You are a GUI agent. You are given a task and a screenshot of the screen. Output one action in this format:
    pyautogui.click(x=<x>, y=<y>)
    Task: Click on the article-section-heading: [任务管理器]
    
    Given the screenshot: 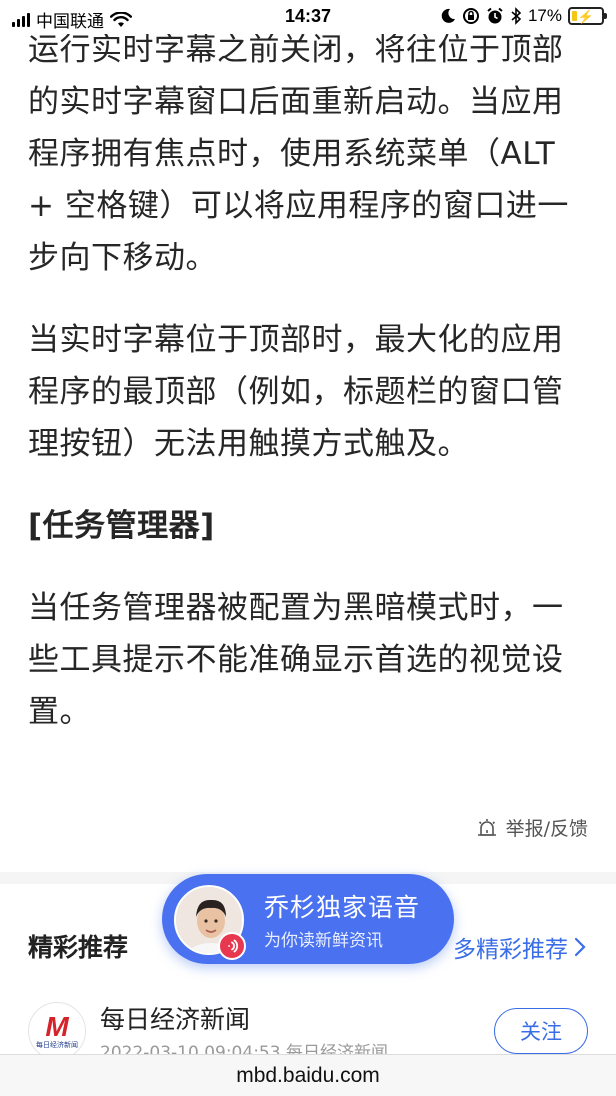 What is the action you would take?
    pyautogui.click(x=121, y=526)
    